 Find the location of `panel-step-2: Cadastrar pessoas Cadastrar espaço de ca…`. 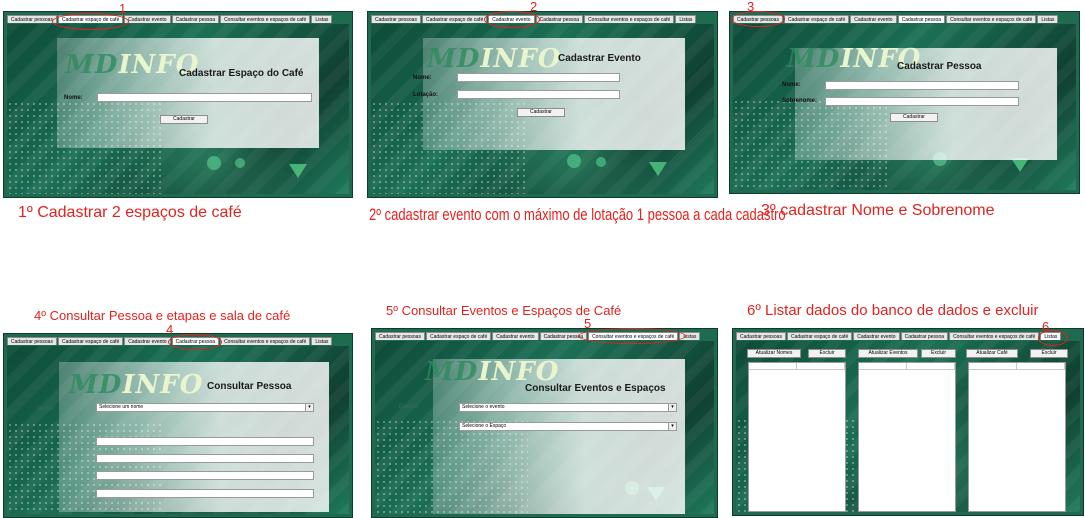

panel-step-2: Cadastrar pessoas Cadastrar espaço de ca… is located at coordinates (542, 104).